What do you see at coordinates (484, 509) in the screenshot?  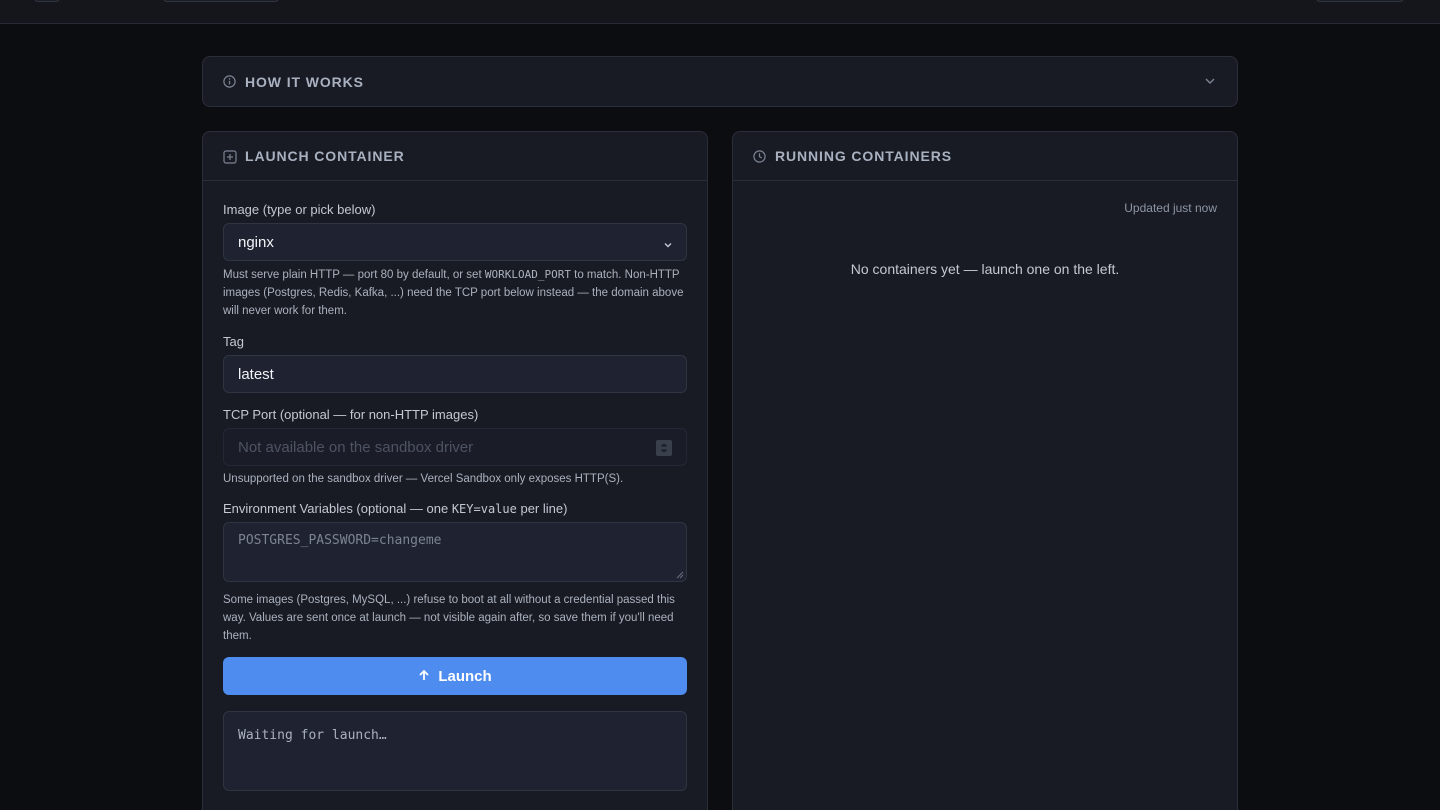 I see `key-value-code: KEY=value` at bounding box center [484, 509].